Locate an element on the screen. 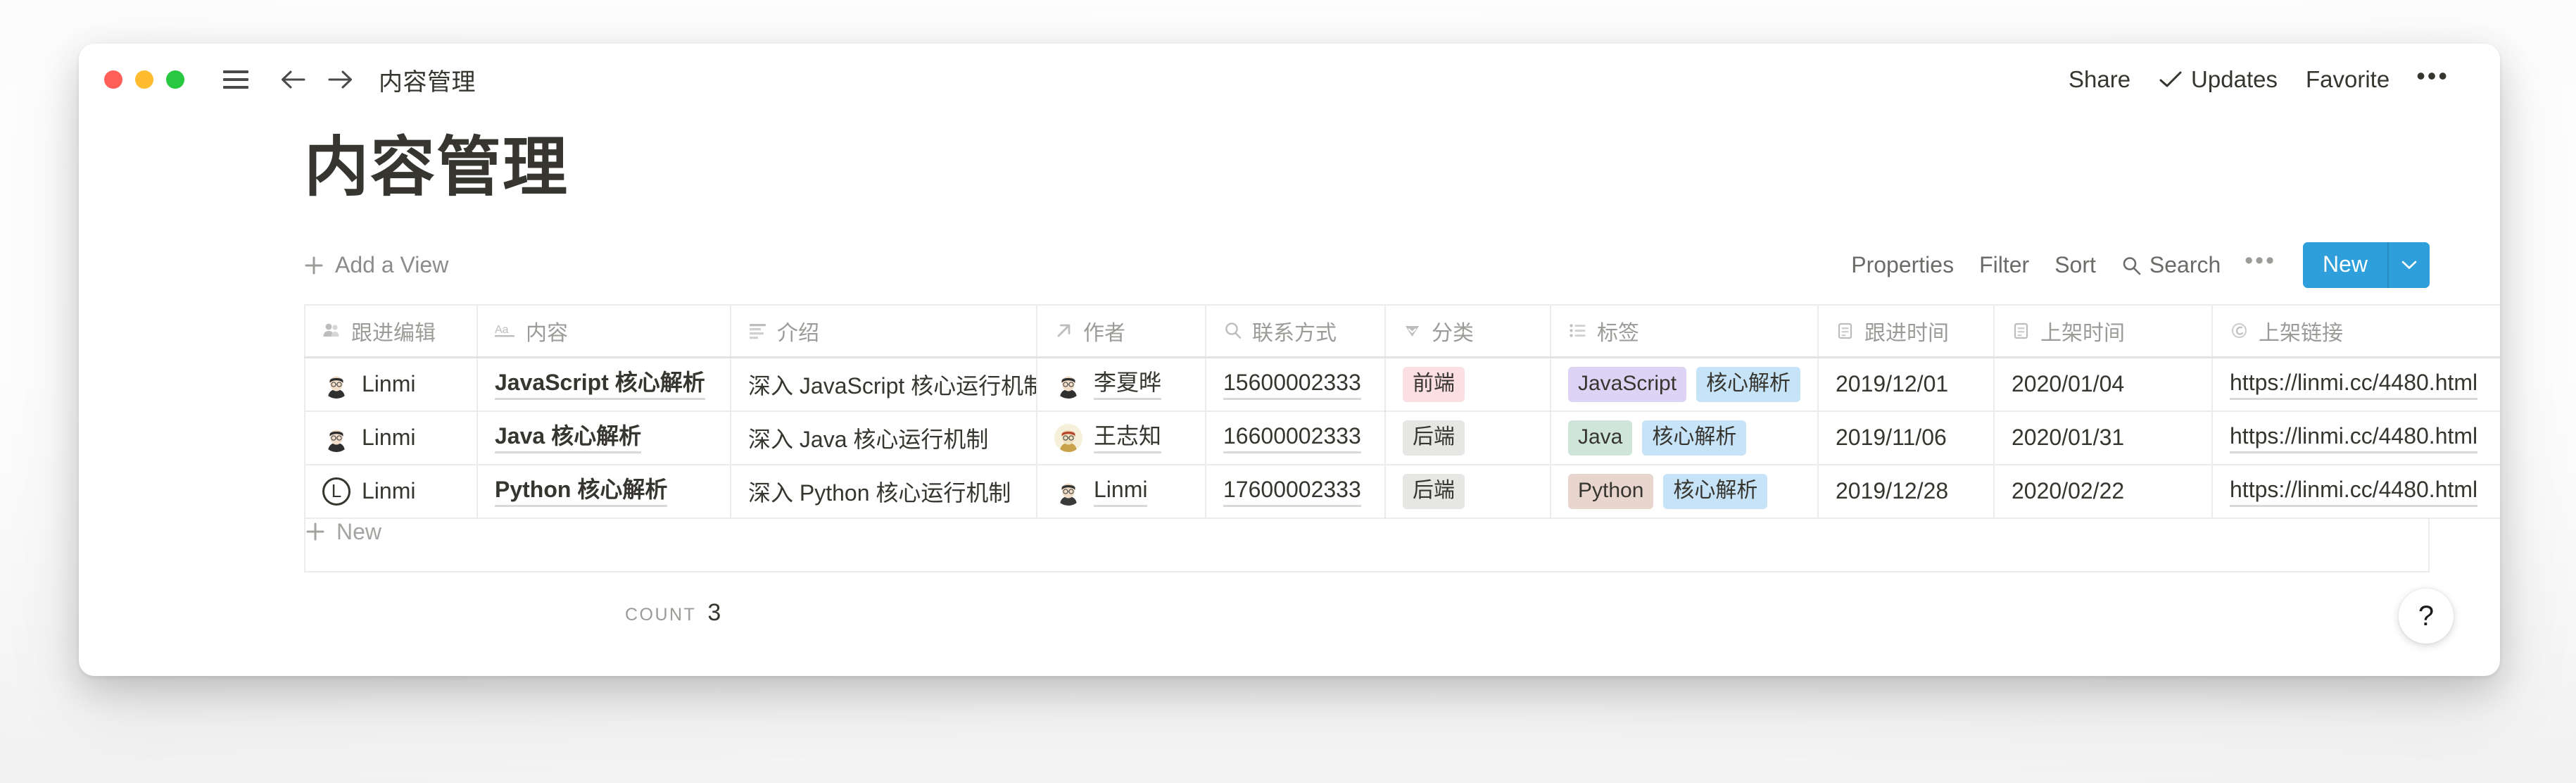  cell-content: Python 核心解析 is located at coordinates (604, 491).